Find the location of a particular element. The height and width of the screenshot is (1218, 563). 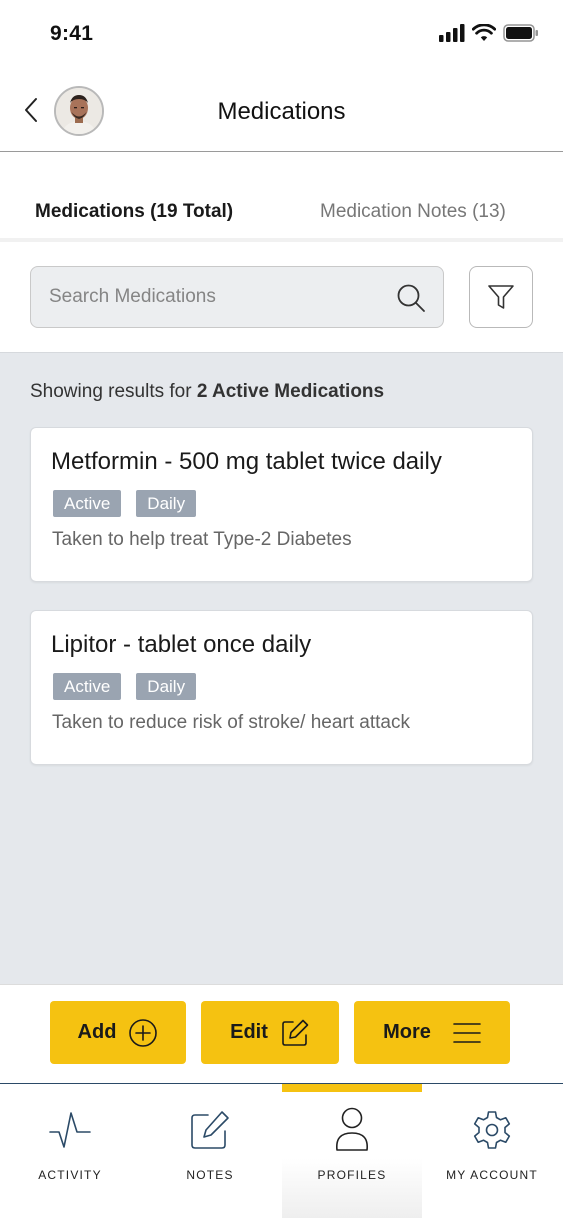

nav-label-my-account: MY ACCOUNT is located at coordinates (492, 1175).